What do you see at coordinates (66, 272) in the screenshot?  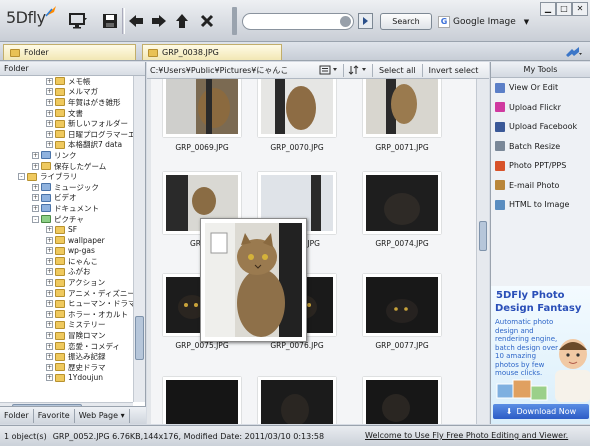 I see `tree-item: + ふがお` at bounding box center [66, 272].